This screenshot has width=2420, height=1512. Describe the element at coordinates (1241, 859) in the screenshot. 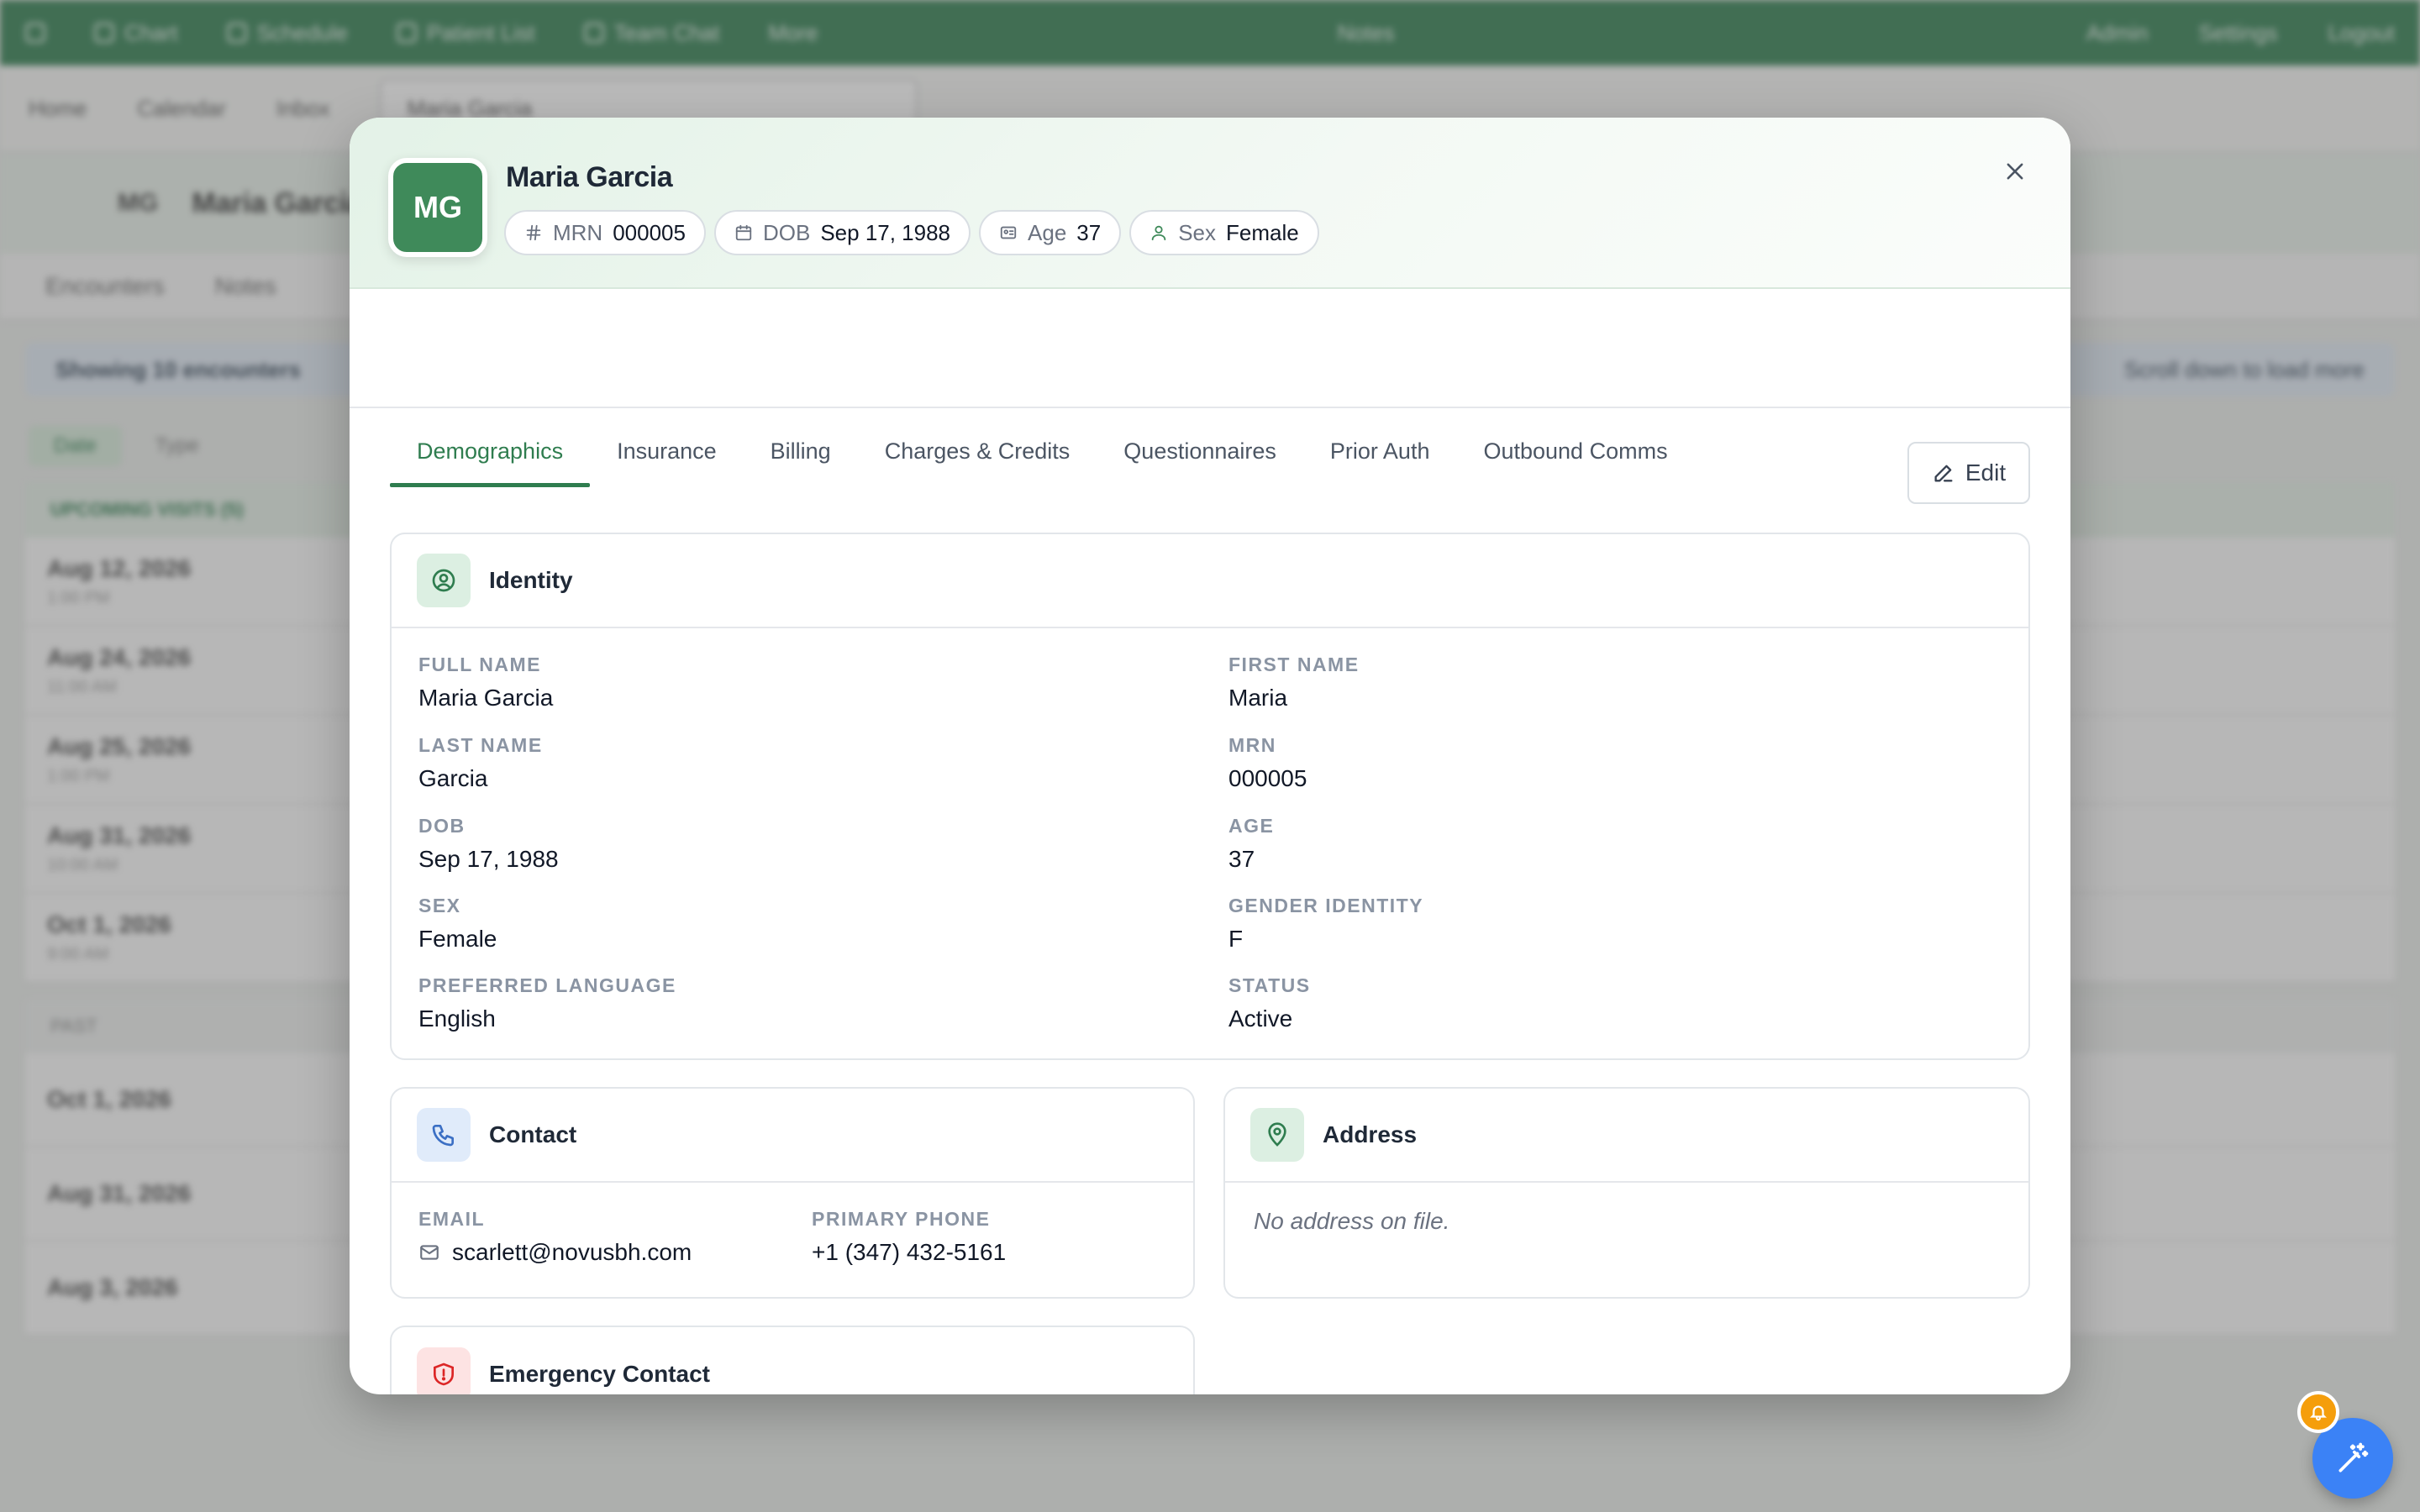

I see `field-value: 37` at that location.